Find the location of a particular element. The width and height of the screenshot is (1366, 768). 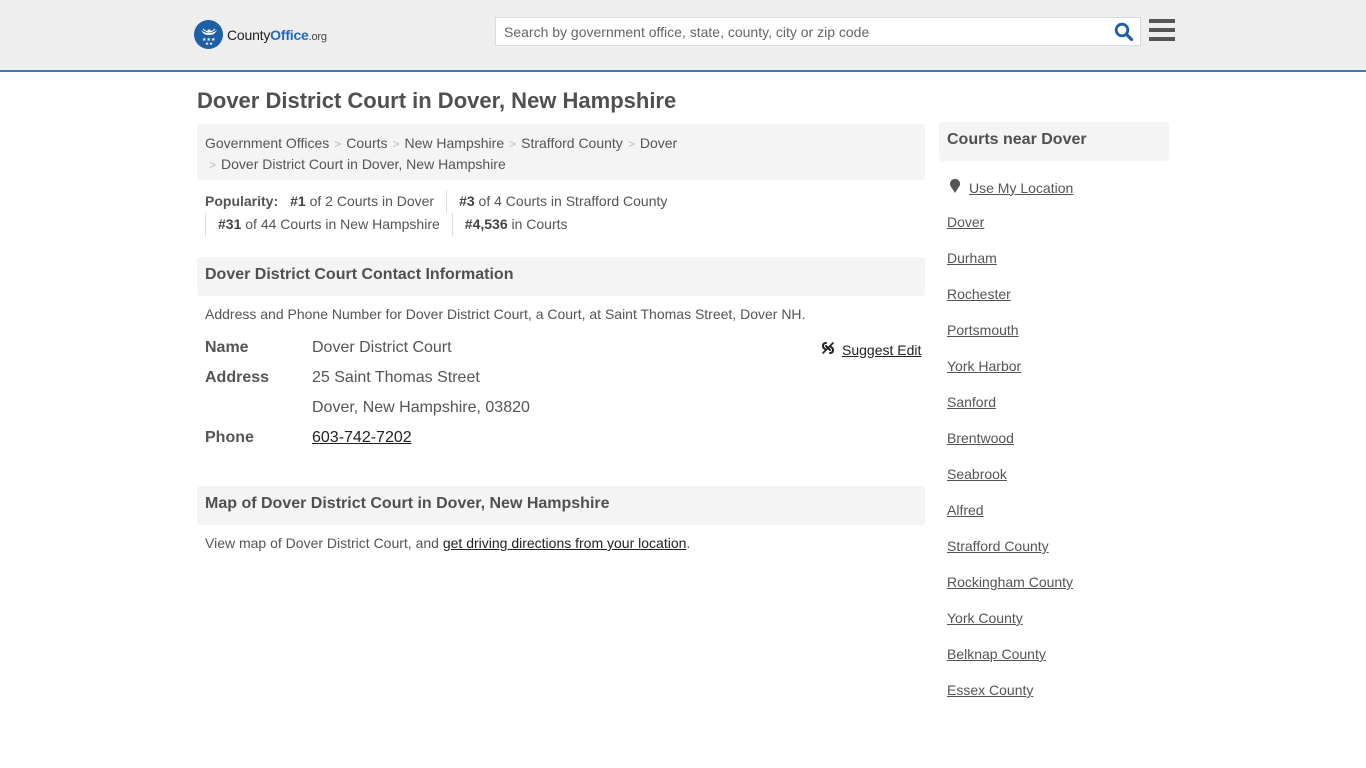

search-input is located at coordinates (796, 31).